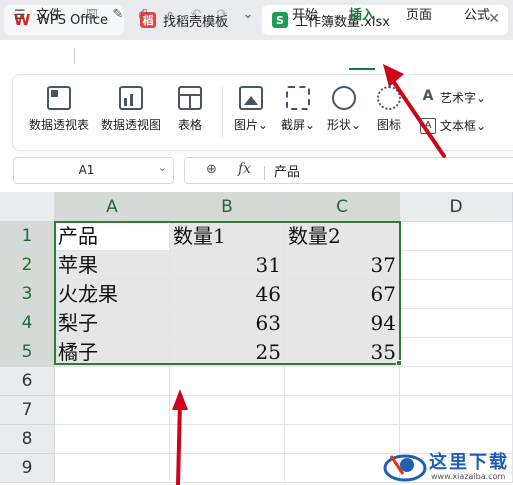  I want to click on cell-D5, so click(456, 352).